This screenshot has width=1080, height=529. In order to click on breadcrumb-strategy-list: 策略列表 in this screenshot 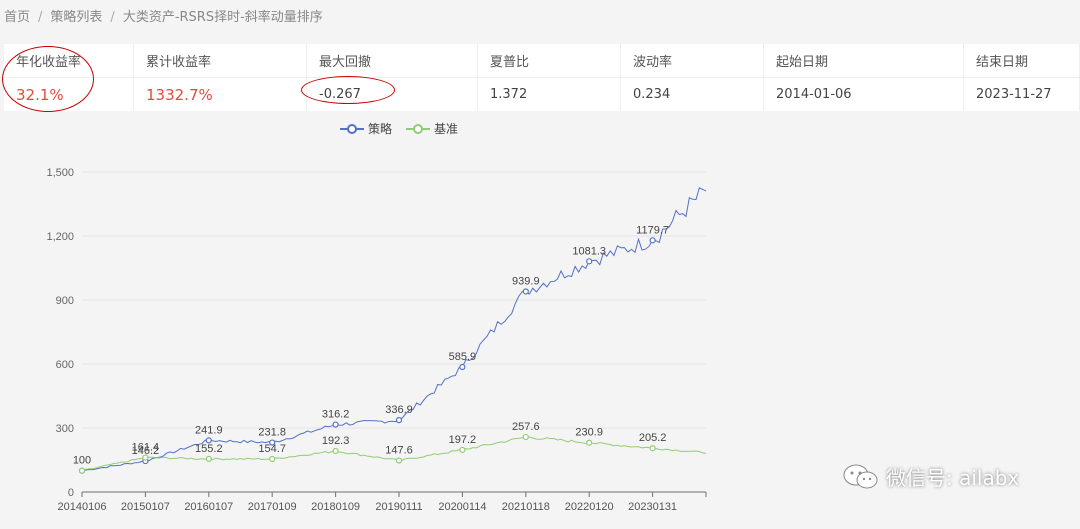, I will do `click(76, 17)`.